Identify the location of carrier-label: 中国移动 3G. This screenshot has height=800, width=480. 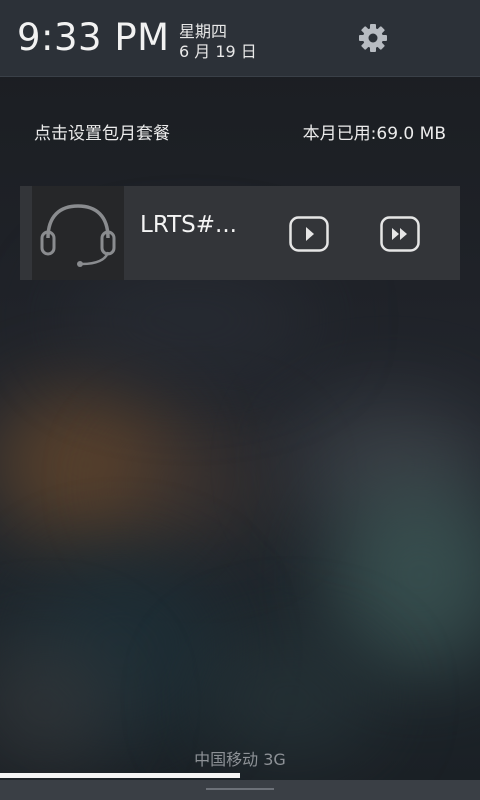
(240, 759).